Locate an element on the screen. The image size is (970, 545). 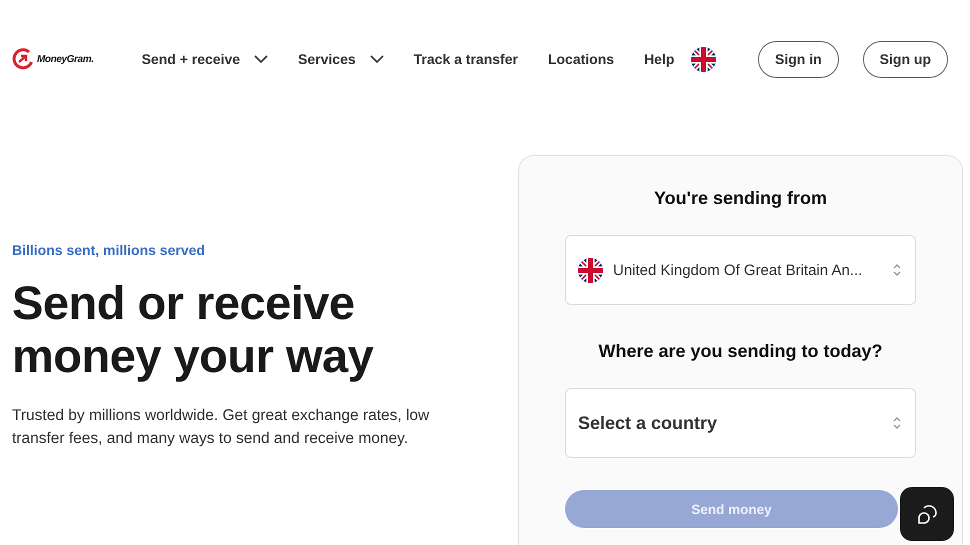
chat-bubbles-icon is located at coordinates (927, 514).